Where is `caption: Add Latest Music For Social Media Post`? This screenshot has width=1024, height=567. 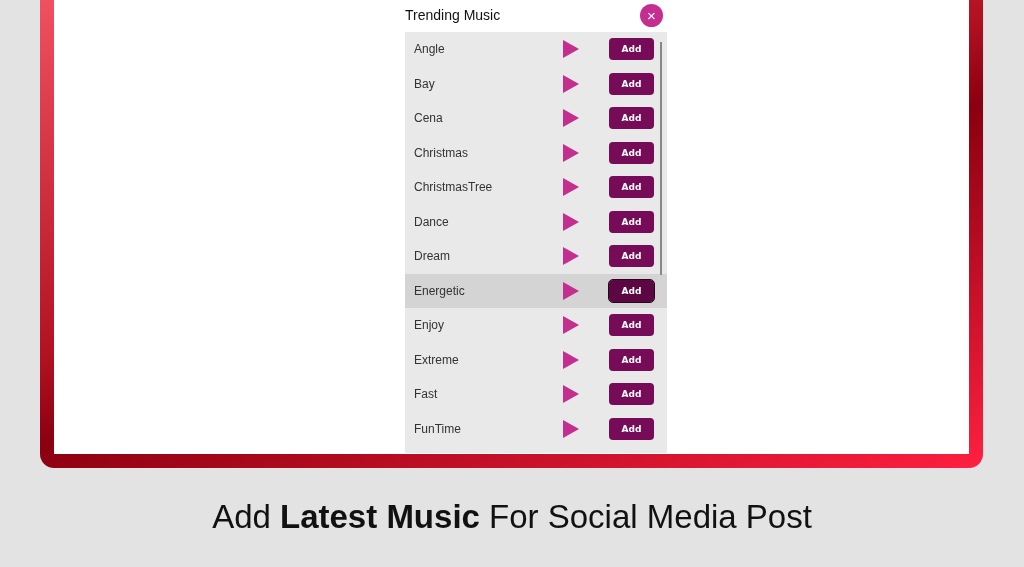 caption: Add Latest Music For Social Media Post is located at coordinates (512, 517).